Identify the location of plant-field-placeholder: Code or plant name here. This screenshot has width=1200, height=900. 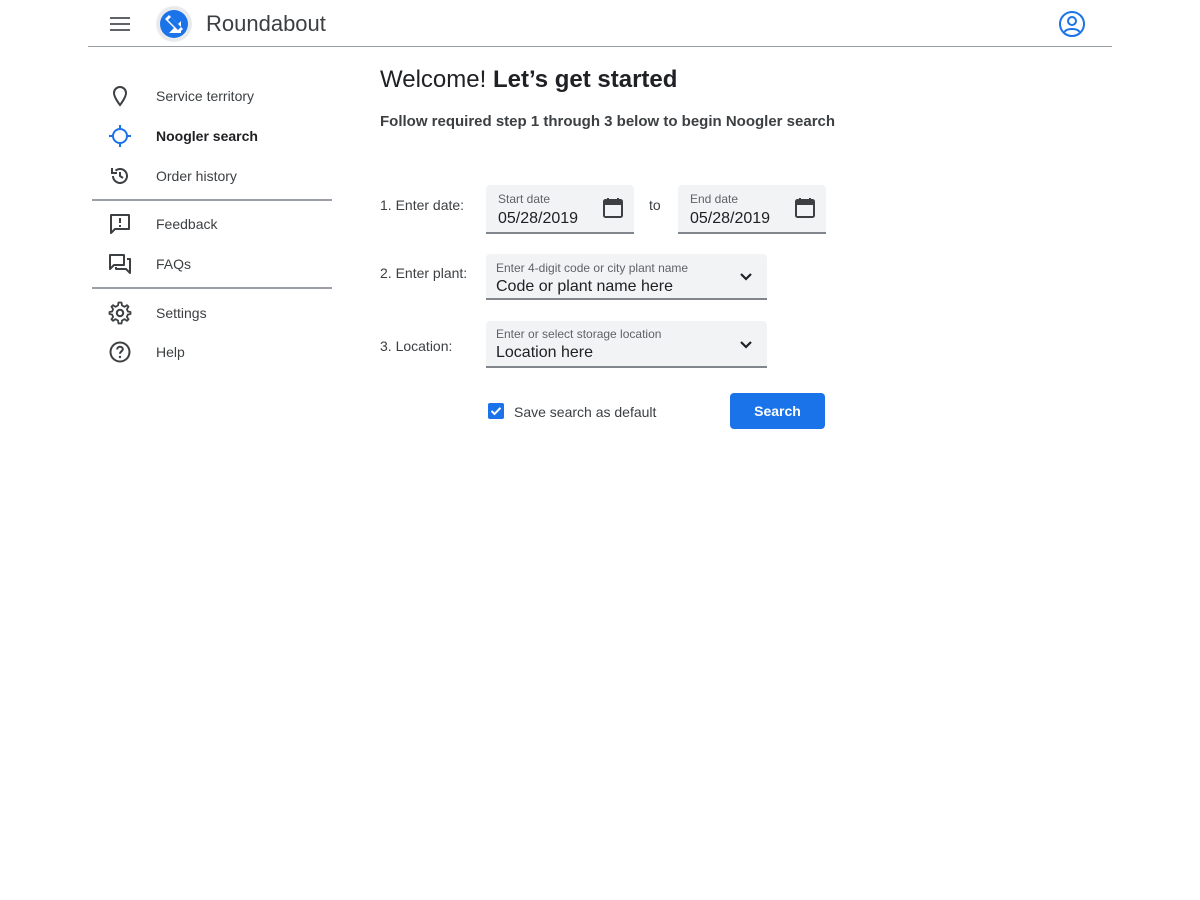
(584, 287).